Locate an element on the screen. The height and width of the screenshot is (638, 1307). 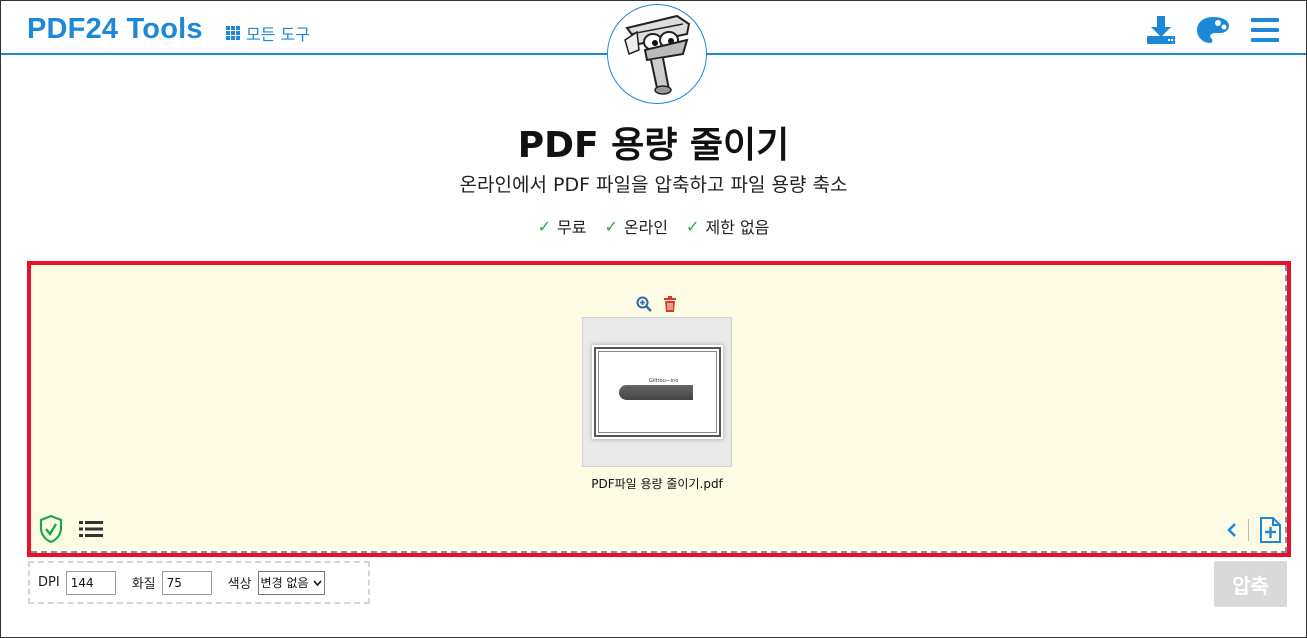
dropzone-right-tools is located at coordinates (1253, 530).